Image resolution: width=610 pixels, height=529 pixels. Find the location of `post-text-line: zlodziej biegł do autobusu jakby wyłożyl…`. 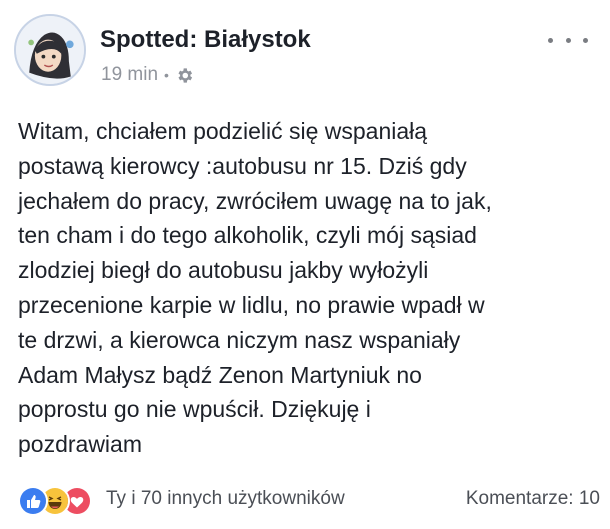

post-text-line: zlodziej biegł do autobusu jakby wyłożyl… is located at coordinates (223, 270).